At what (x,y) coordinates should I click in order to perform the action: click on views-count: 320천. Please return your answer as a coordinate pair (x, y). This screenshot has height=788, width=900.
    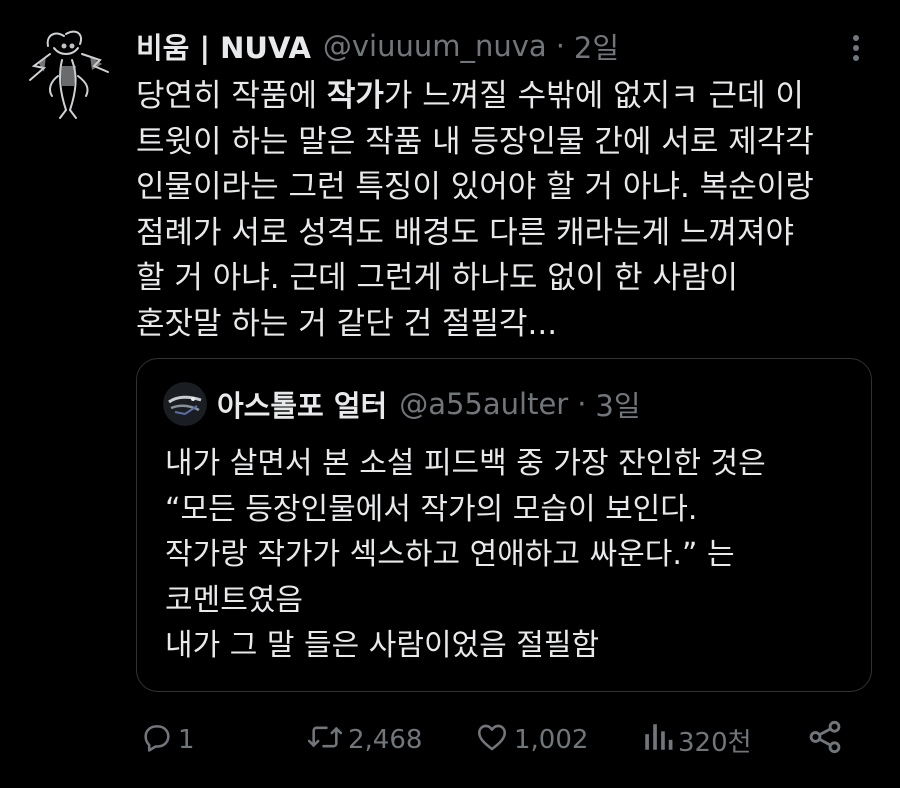
    Looking at the image, I should click on (715, 742).